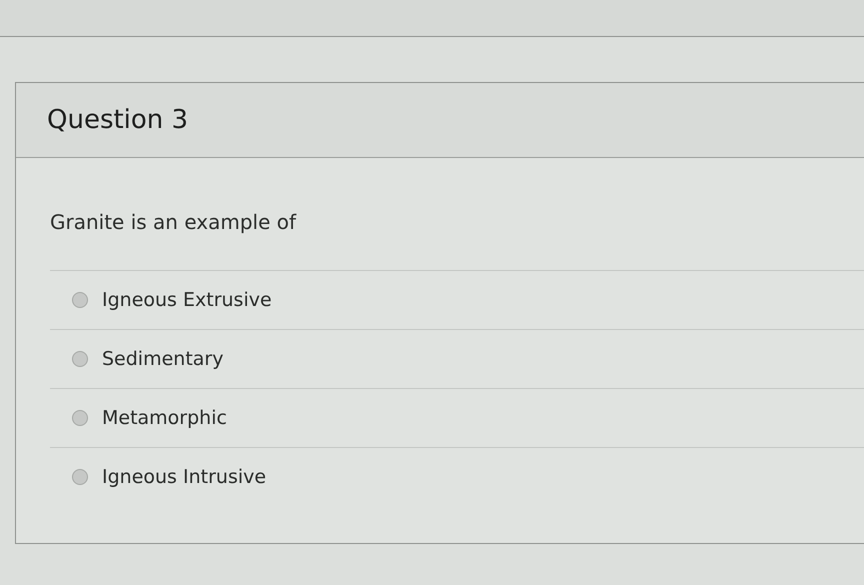 Image resolution: width=864 pixels, height=585 pixels. Describe the element at coordinates (164, 418) in the screenshot. I see `answer-option: Metamorphic` at that location.